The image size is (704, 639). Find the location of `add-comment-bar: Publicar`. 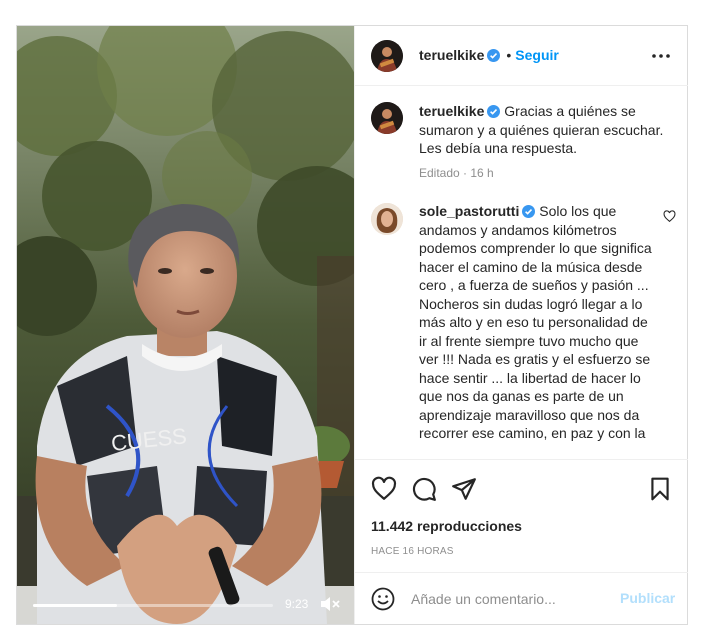

add-comment-bar: Publicar is located at coordinates (521, 598).